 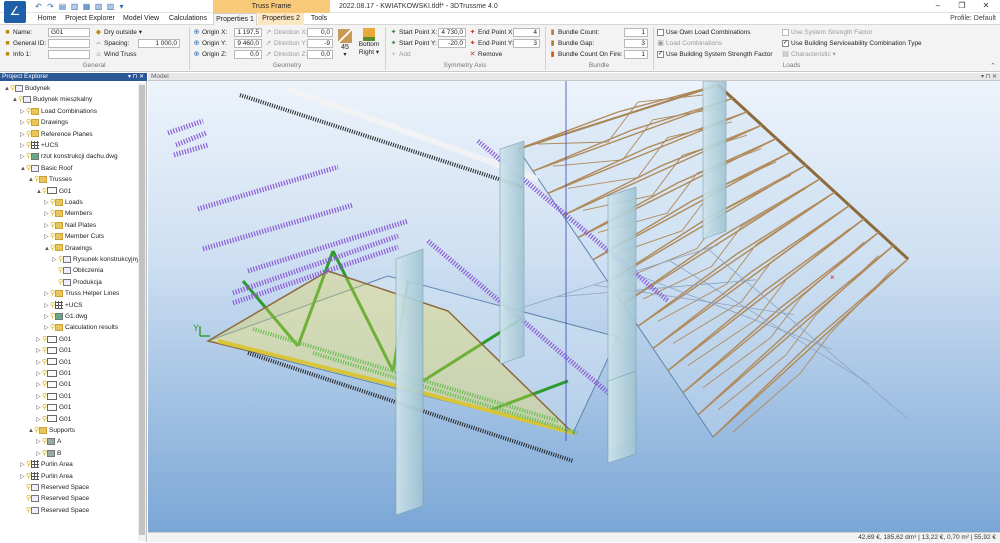 I want to click on tree-item: ▷⚲ A, so click(x=48, y=441).